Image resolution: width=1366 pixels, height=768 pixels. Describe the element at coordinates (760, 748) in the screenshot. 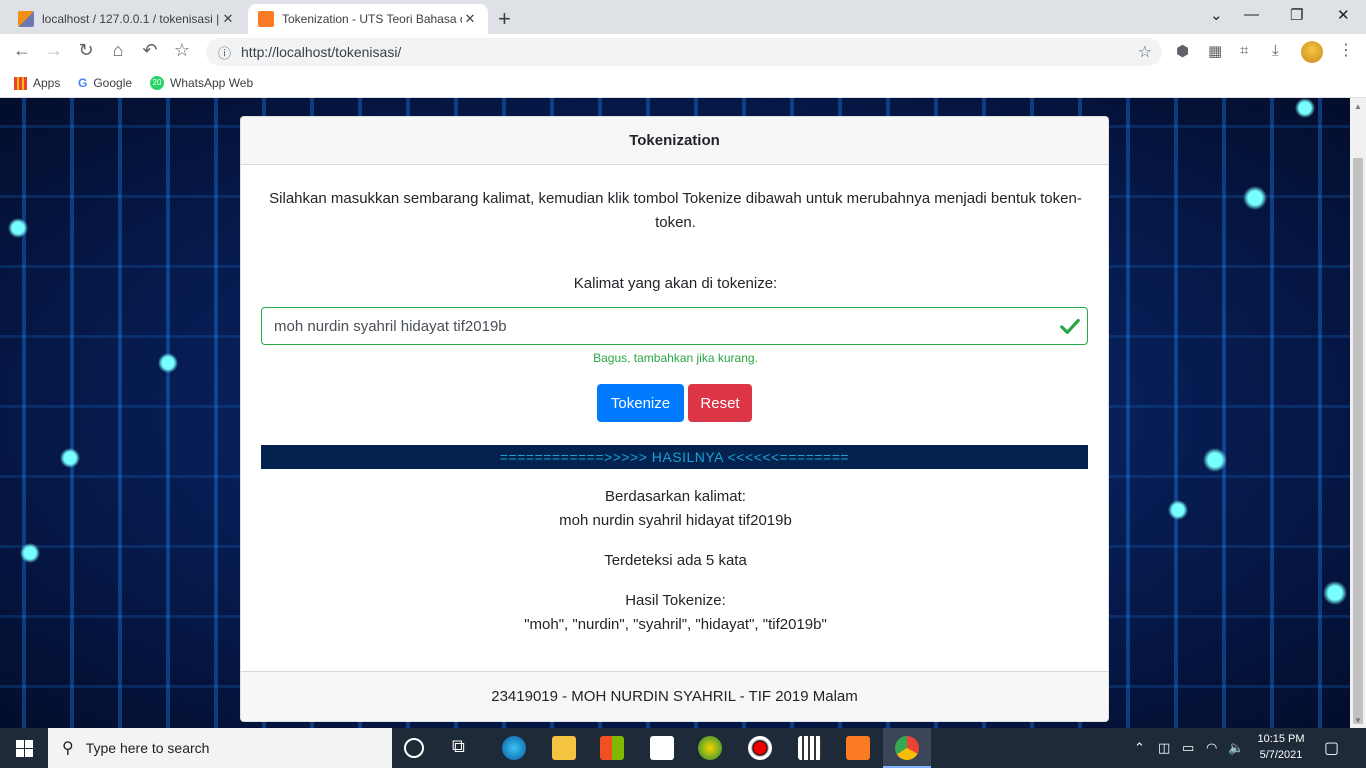

I see `record-icon` at that location.